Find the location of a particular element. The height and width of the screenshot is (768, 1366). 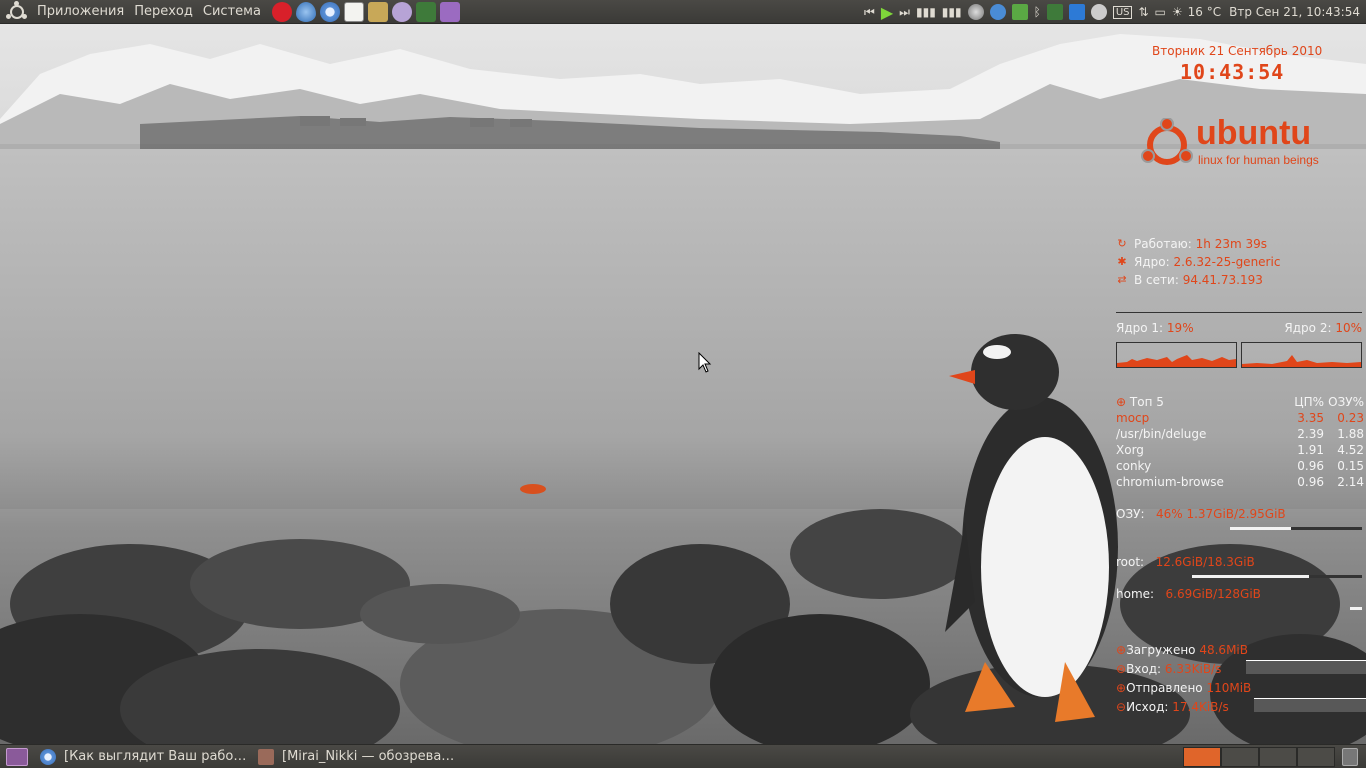

ubuntu-tagline: linux for human beings is located at coordinates (1258, 160).